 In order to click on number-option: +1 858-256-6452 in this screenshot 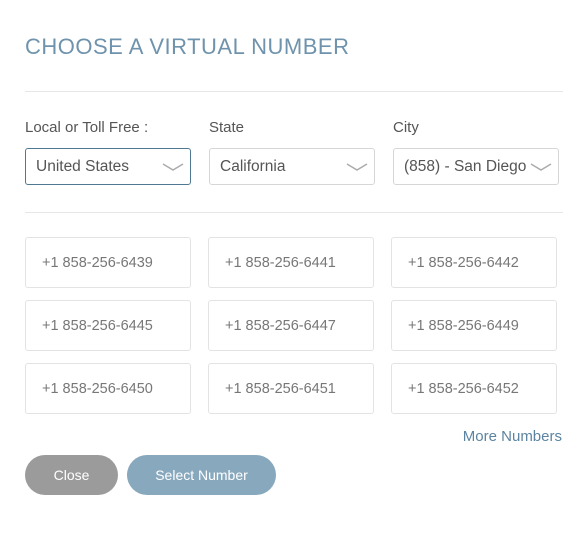, I will do `click(474, 388)`.